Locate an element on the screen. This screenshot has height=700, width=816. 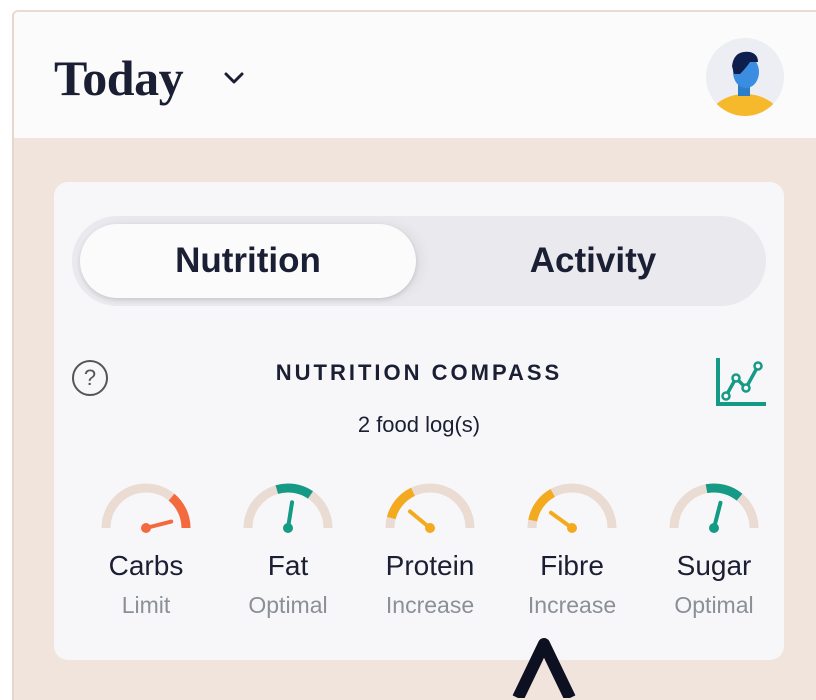
gauge-label: Carbs is located at coordinates (146, 565).